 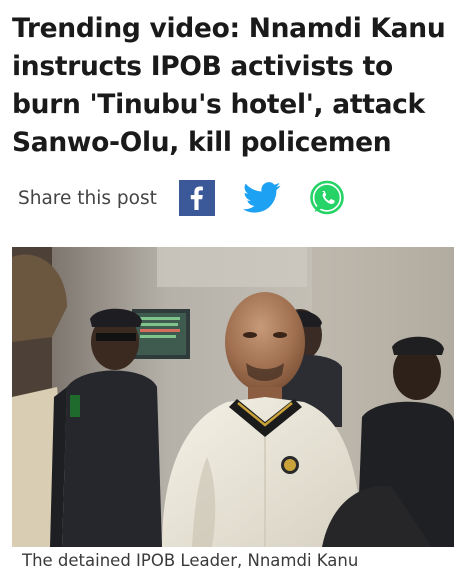 I want to click on facebook-icon, so click(x=196, y=198).